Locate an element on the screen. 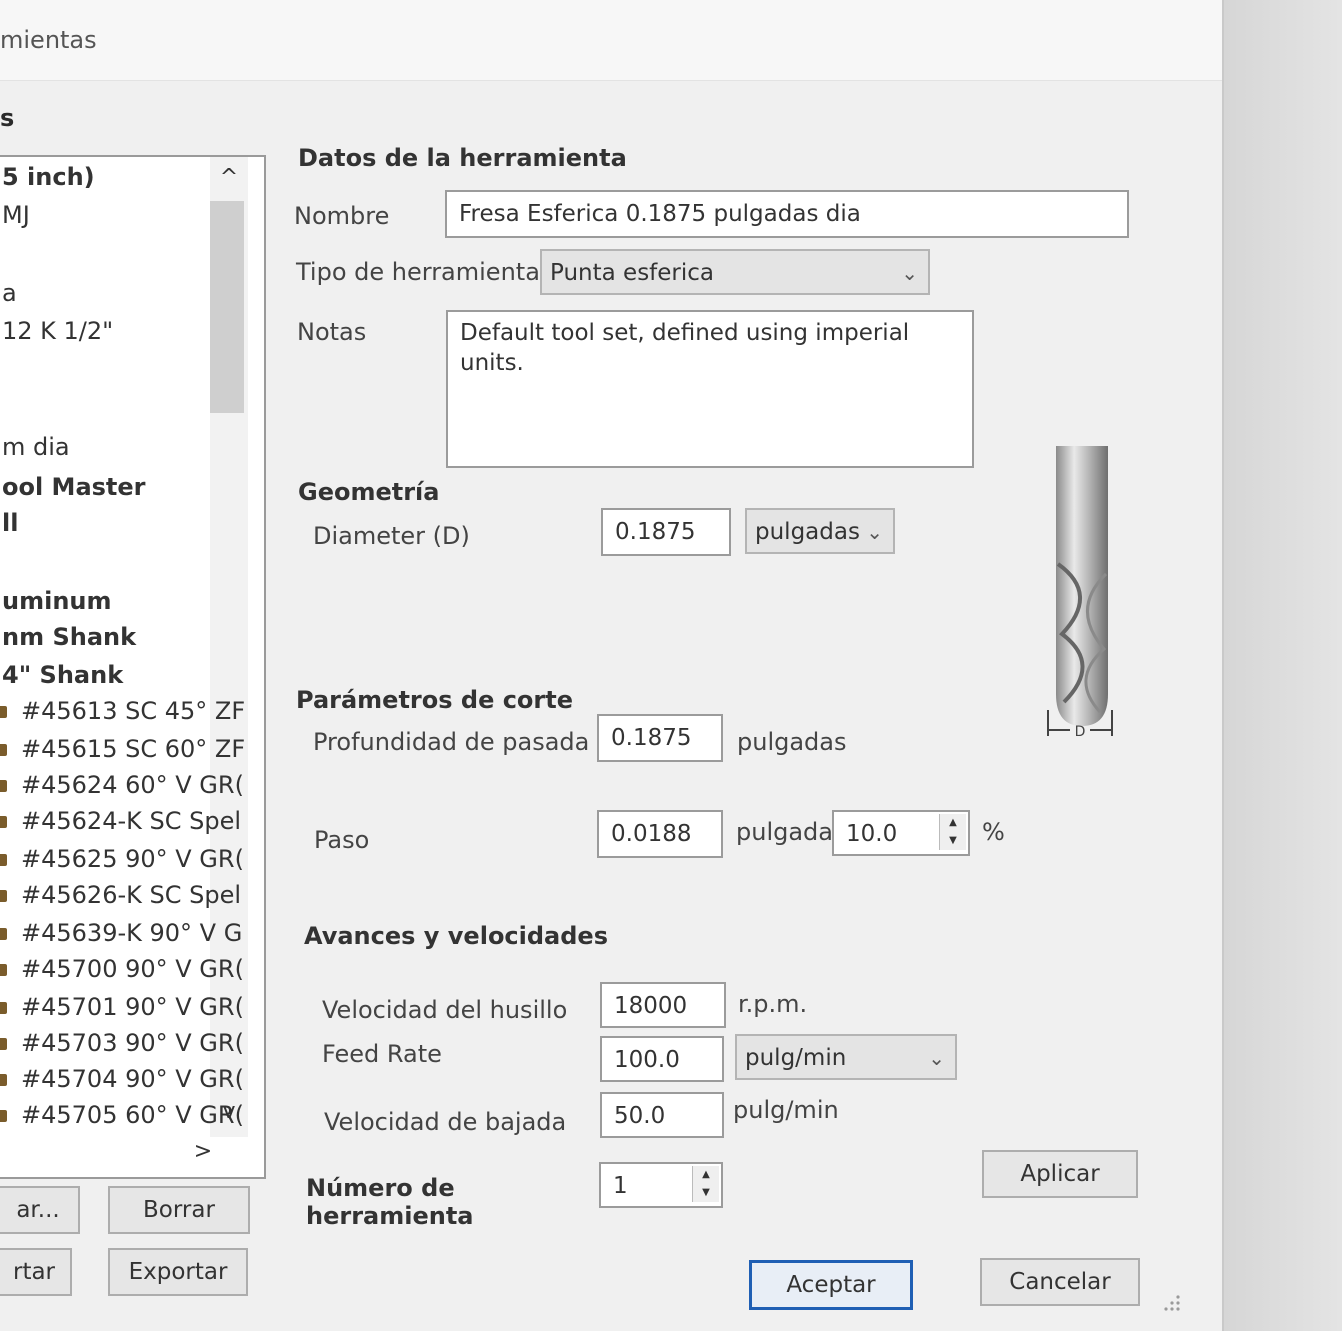 The height and width of the screenshot is (1331, 1342). tool-list-item-label: #45700 90° V GR( is located at coordinates (132, 969).